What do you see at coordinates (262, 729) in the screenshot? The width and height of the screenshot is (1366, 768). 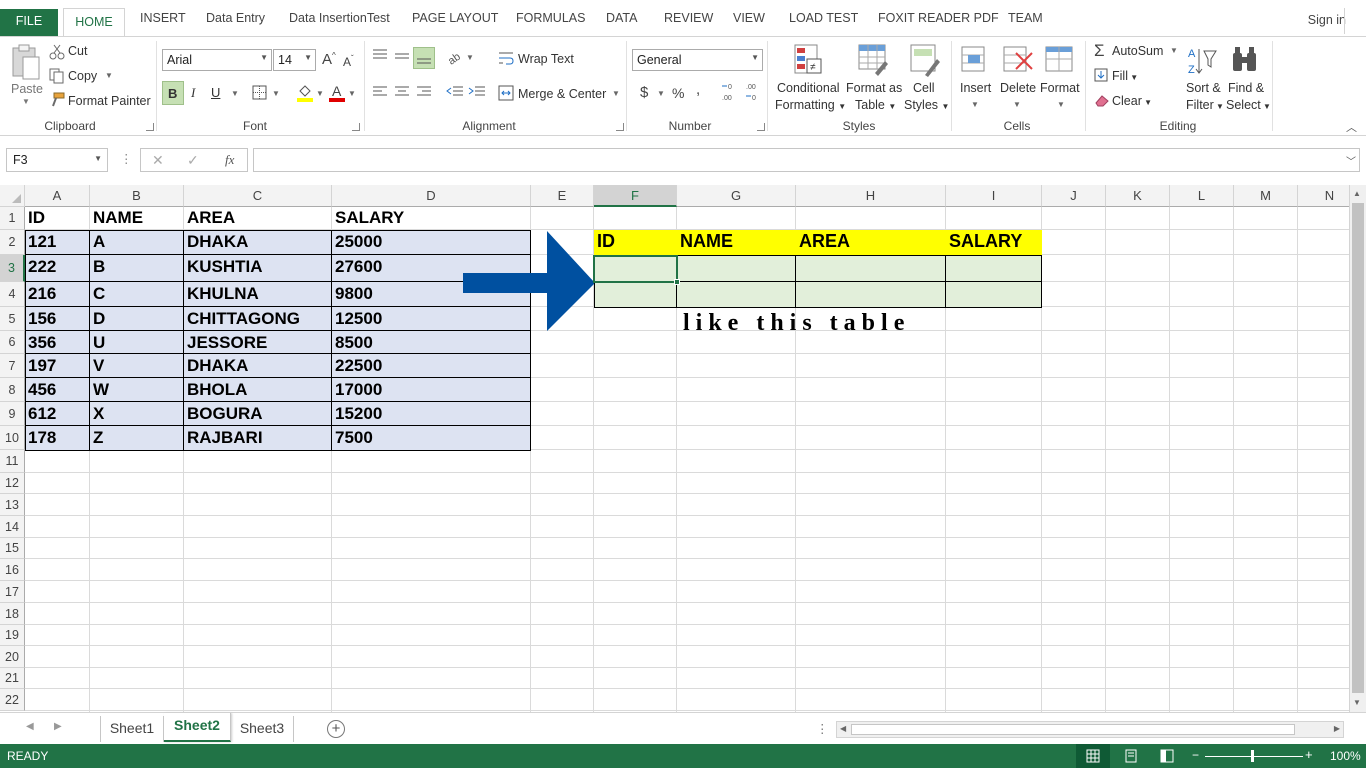 I see `sheet-tab-sheet3: Sheet3` at bounding box center [262, 729].